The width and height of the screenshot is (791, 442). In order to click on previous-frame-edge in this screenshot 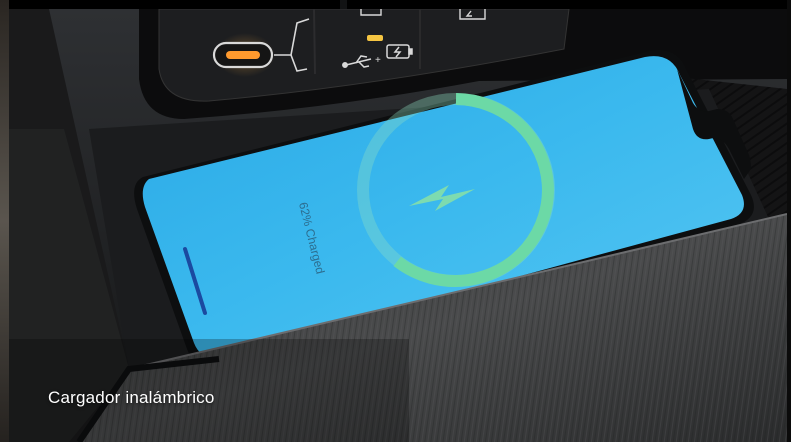, I will do `click(170, 4)`.